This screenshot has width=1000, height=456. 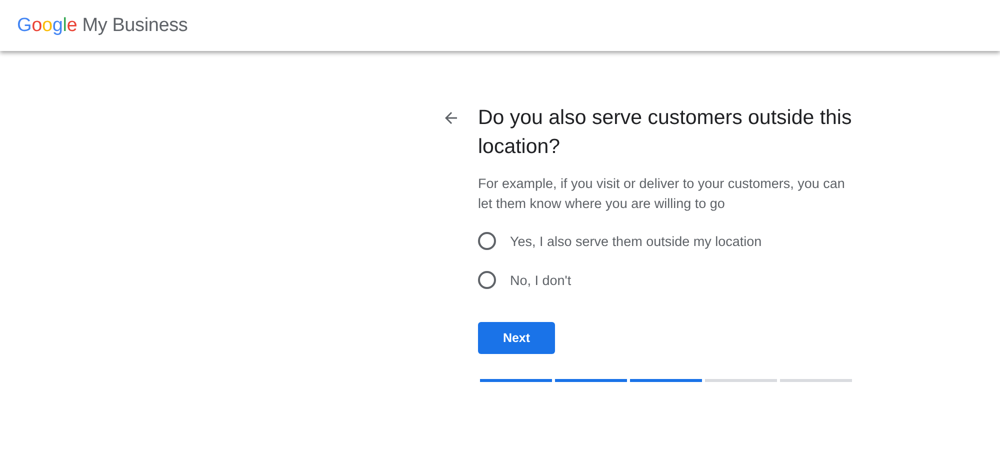 I want to click on question-title: Do you also serve customers outside this location?, so click(x=665, y=132).